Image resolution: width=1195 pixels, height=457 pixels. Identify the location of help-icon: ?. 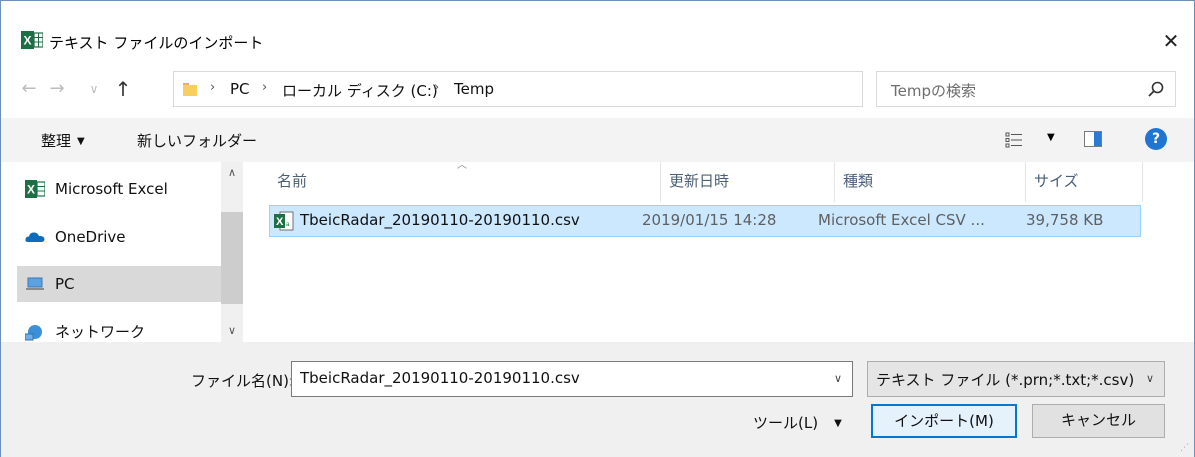
(1156, 139).